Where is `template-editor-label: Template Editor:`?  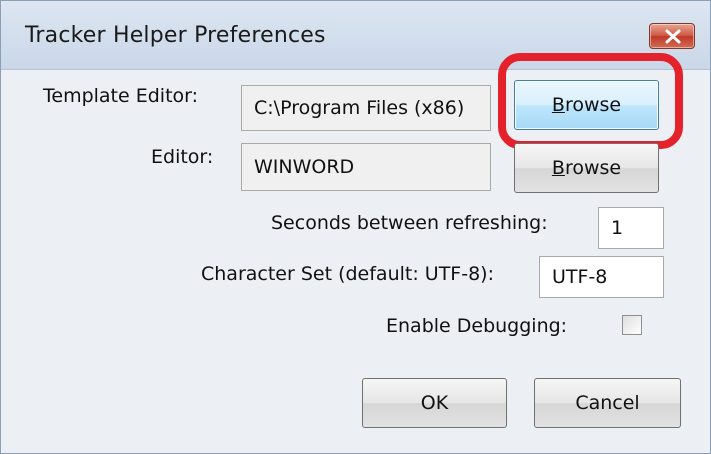 template-editor-label: Template Editor: is located at coordinates (121, 96).